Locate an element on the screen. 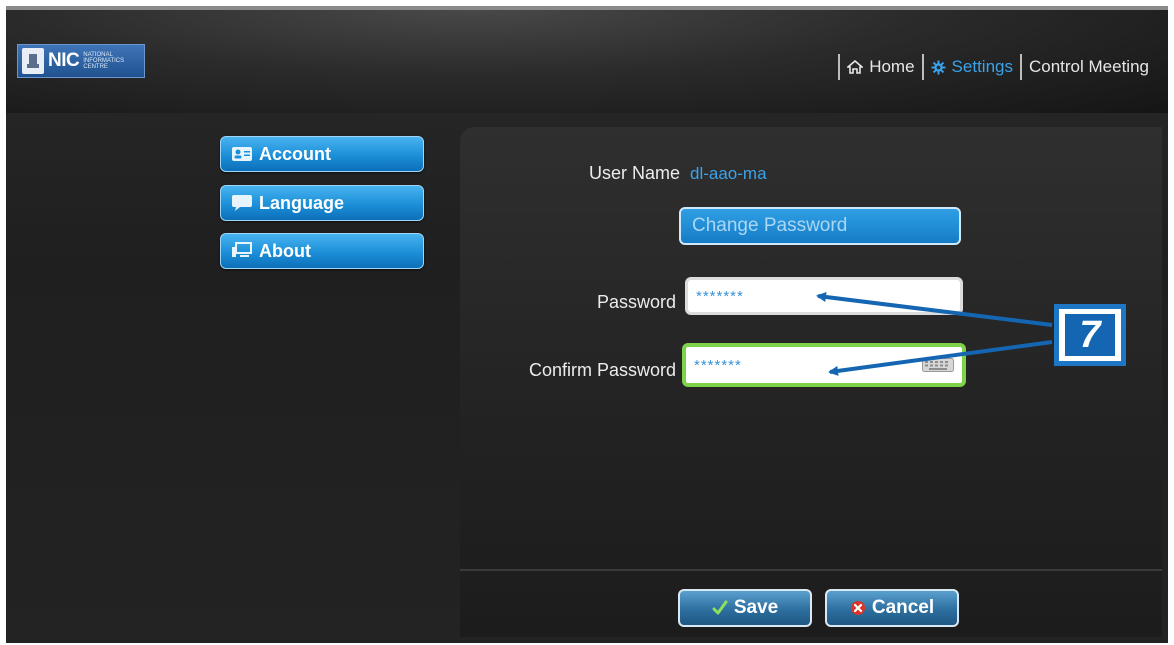 Image resolution: width=1174 pixels, height=645 pixels. close-icon is located at coordinates (857, 608).